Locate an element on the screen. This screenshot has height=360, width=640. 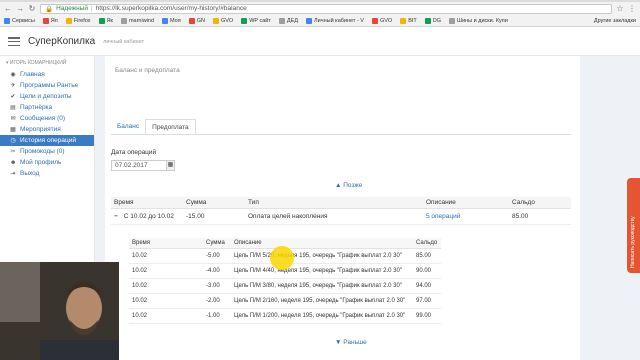
sidebar-item-label: Выход is located at coordinates (30, 173).